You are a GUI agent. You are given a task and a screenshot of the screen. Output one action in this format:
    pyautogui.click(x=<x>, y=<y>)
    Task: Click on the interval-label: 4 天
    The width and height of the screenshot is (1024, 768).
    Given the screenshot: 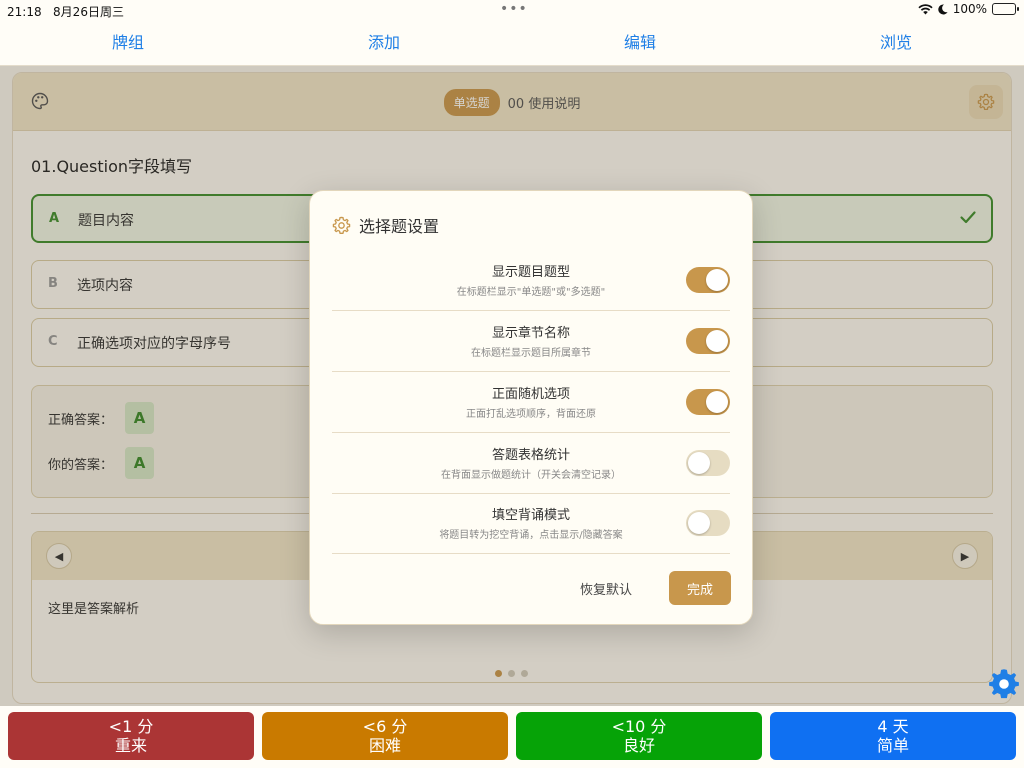 What is the action you would take?
    pyautogui.click(x=893, y=726)
    